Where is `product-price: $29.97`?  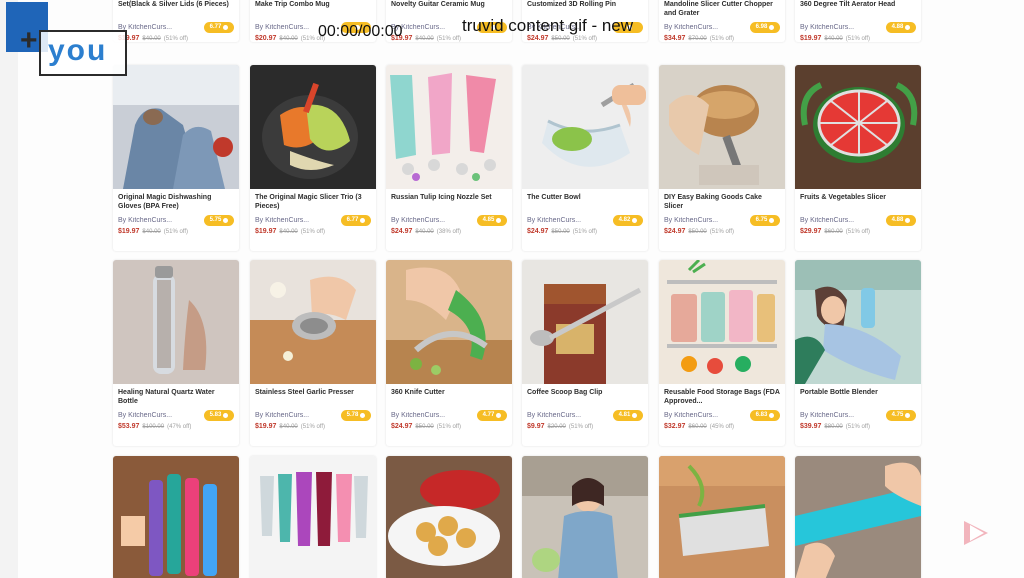 product-price: $29.97 is located at coordinates (811, 231).